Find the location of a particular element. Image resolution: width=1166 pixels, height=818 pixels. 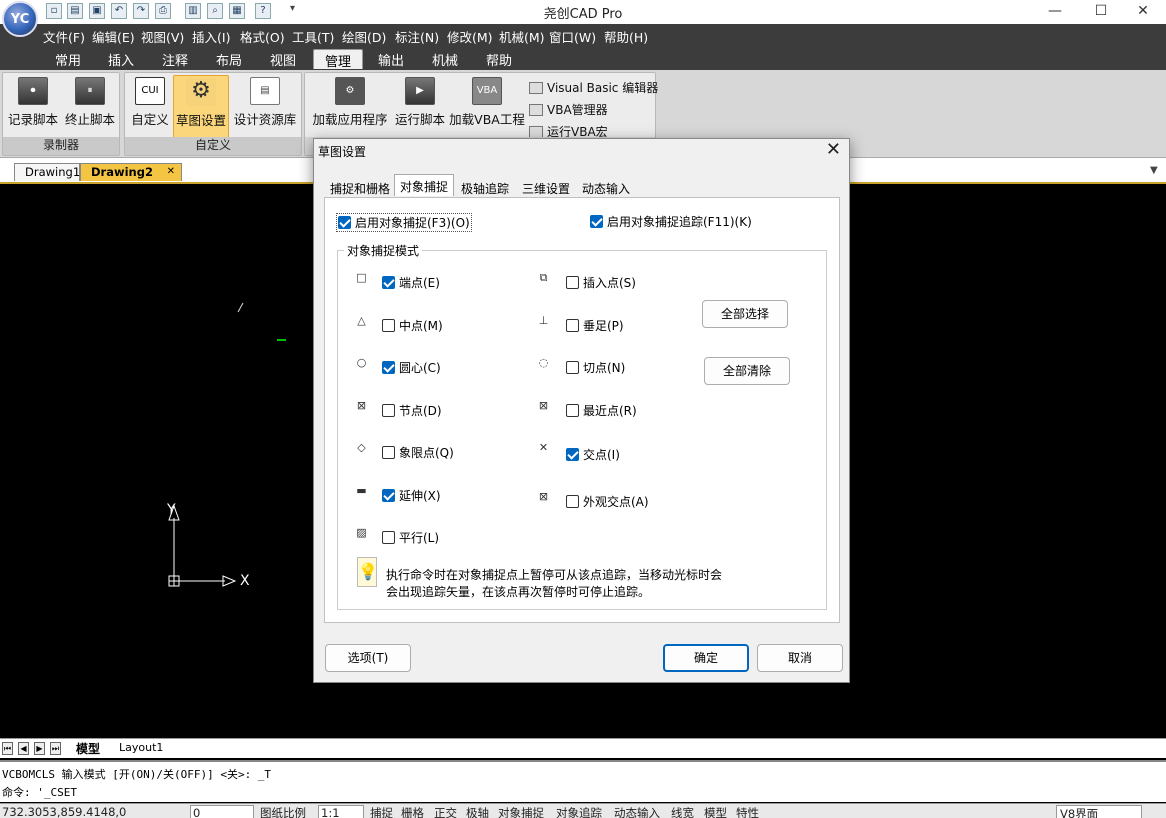

toggle-properties: 特性 is located at coordinates (747, 811).